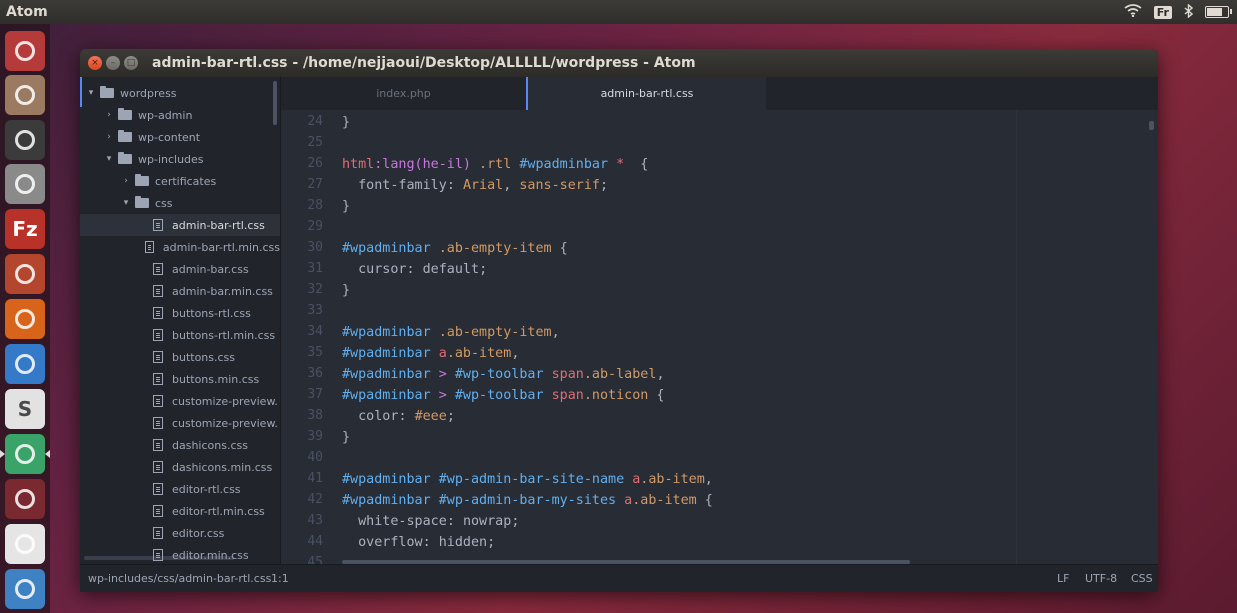 Image resolution: width=1237 pixels, height=613 pixels. Describe the element at coordinates (180, 269) in the screenshot. I see `tree-file: admin-bar.css` at that location.